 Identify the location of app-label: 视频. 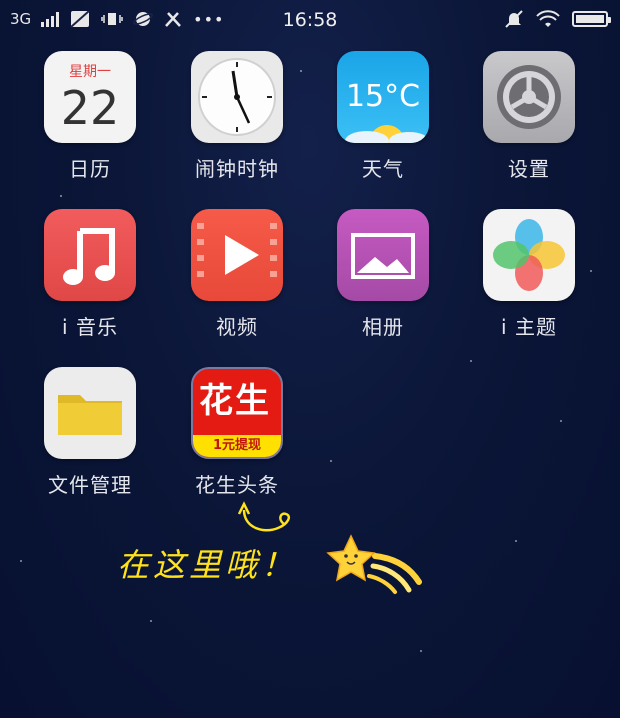
(237, 327).